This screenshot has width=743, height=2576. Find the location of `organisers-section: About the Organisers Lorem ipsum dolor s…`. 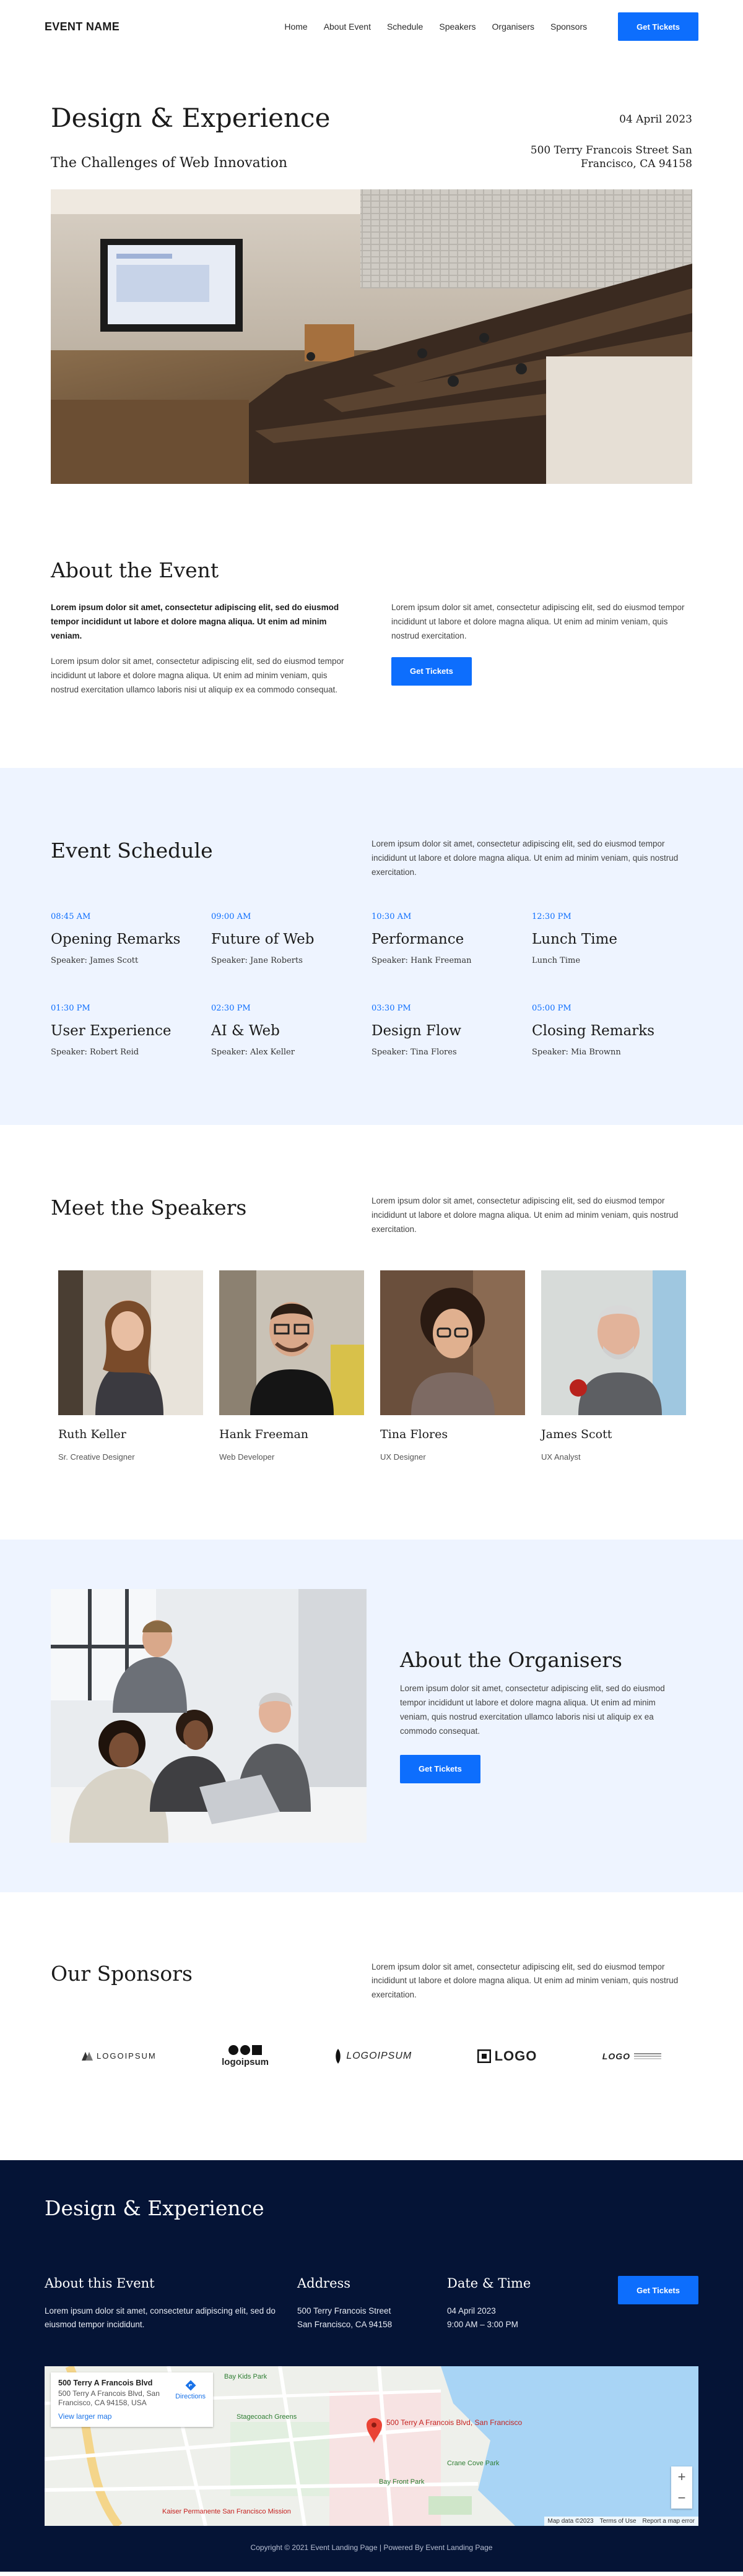

organisers-section: About the Organisers Lorem ipsum dolor s… is located at coordinates (371, 1715).